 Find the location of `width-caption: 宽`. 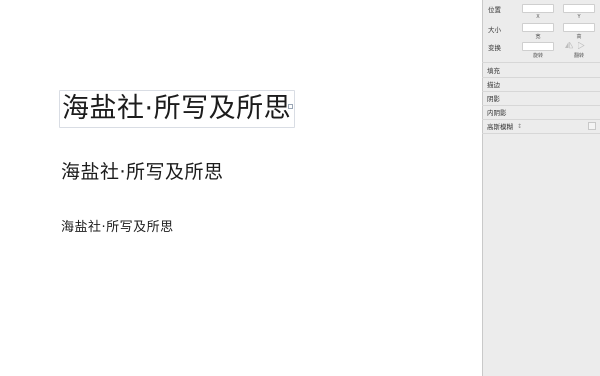

width-caption: 宽 is located at coordinates (538, 37).